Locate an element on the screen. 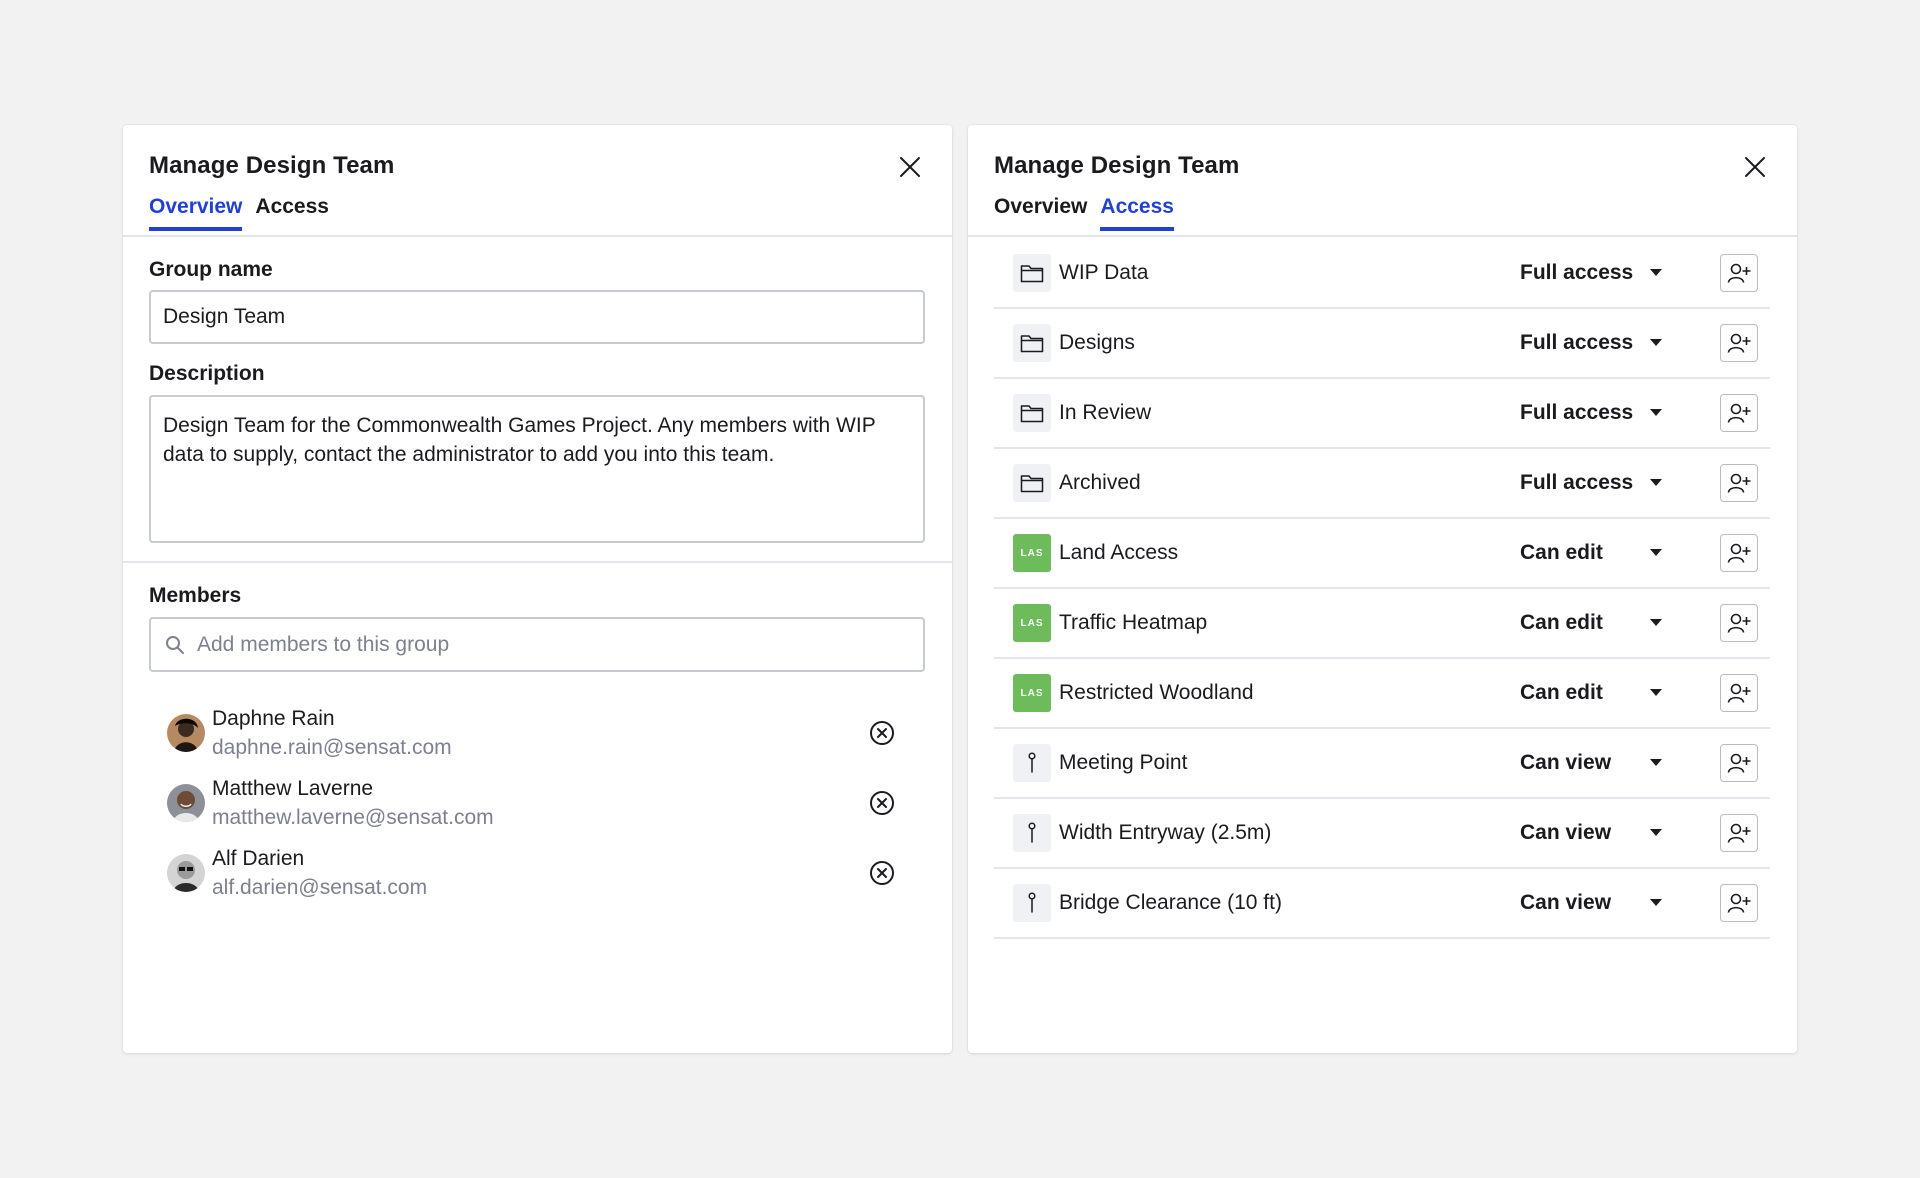 The width and height of the screenshot is (1920, 1178). search-icon is located at coordinates (175, 644).